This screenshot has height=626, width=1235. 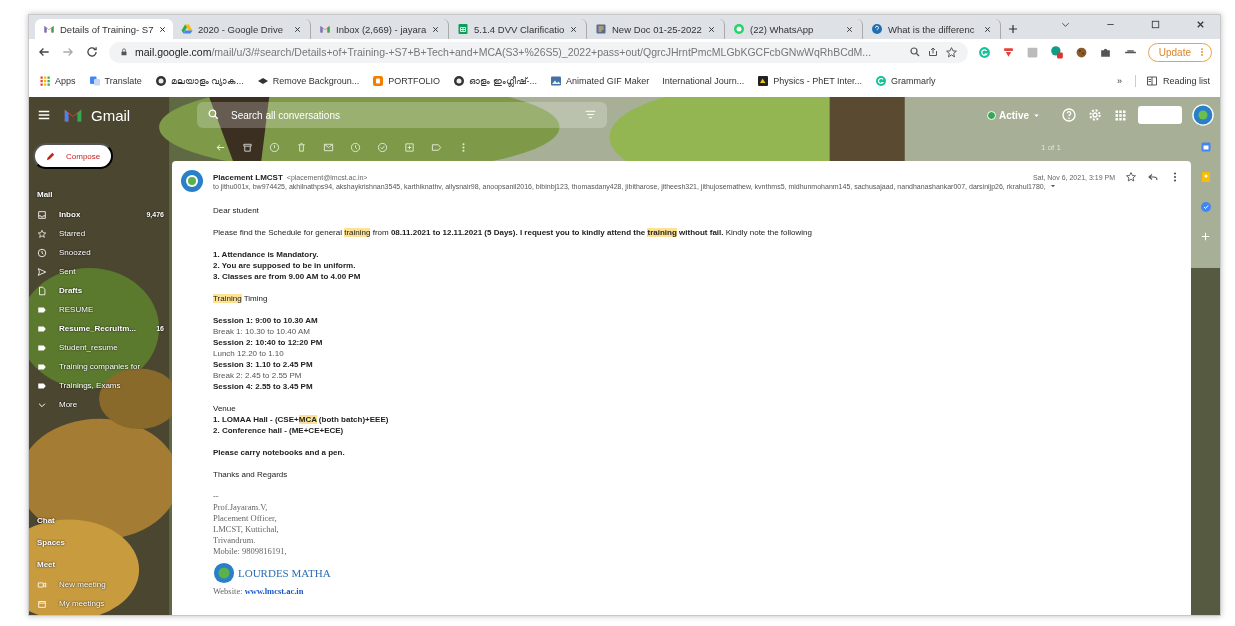 What do you see at coordinates (601, 29) in the screenshot?
I see `document-icon` at bounding box center [601, 29].